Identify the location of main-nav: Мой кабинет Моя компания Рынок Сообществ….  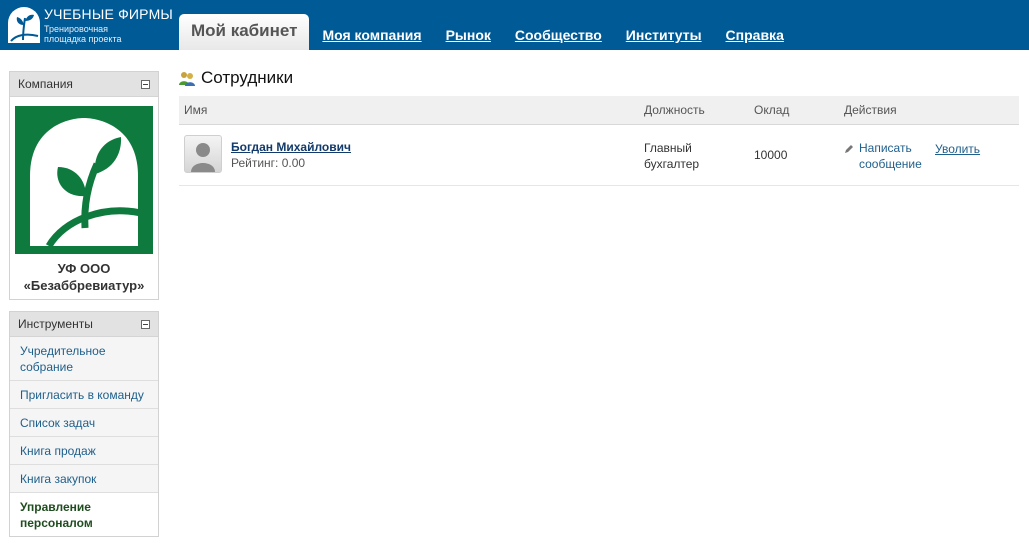
(481, 32).